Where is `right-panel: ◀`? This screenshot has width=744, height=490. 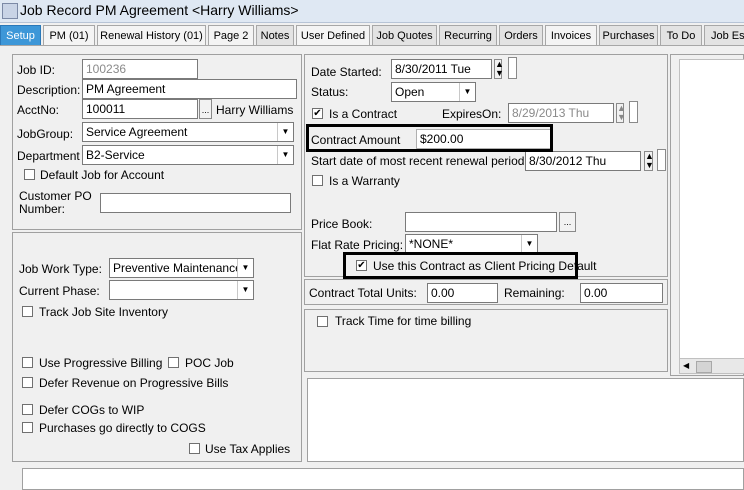 right-panel: ◀ is located at coordinates (707, 215).